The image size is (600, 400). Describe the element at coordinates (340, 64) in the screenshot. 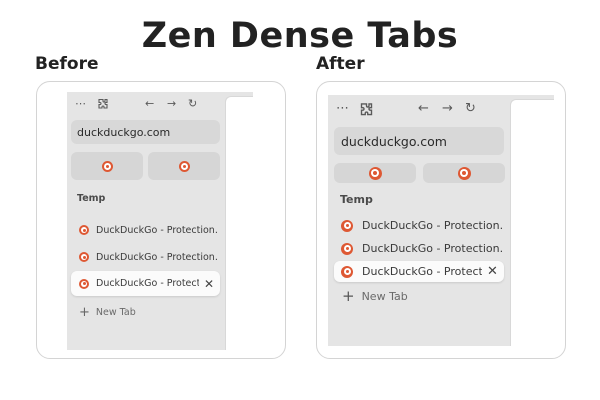

I see `after-caption: After` at that location.